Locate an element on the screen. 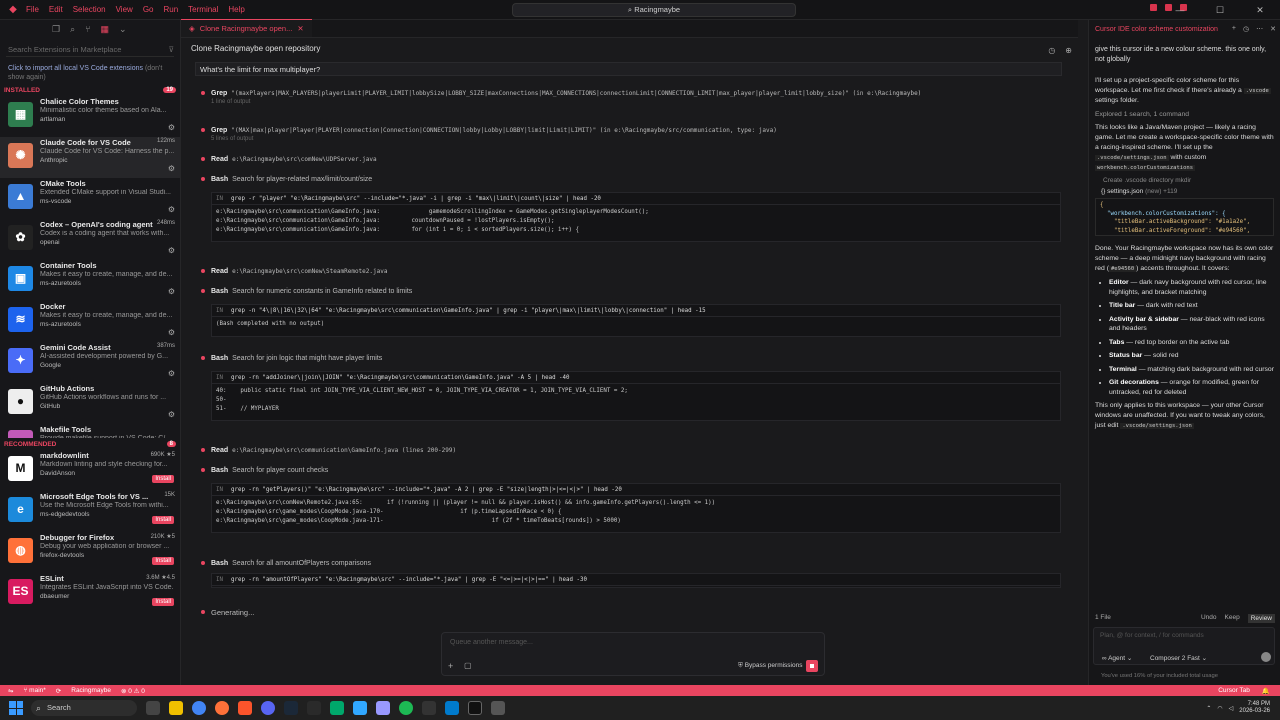  close-window-icon: ✕ is located at coordinates (1260, 10).